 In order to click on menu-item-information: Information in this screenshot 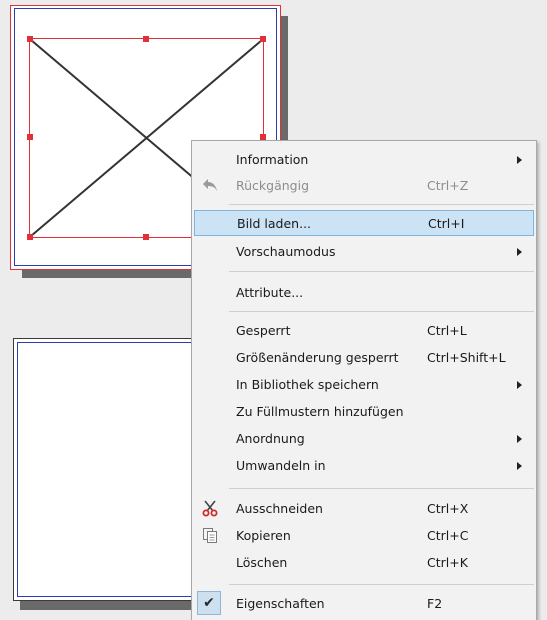, I will do `click(364, 160)`.